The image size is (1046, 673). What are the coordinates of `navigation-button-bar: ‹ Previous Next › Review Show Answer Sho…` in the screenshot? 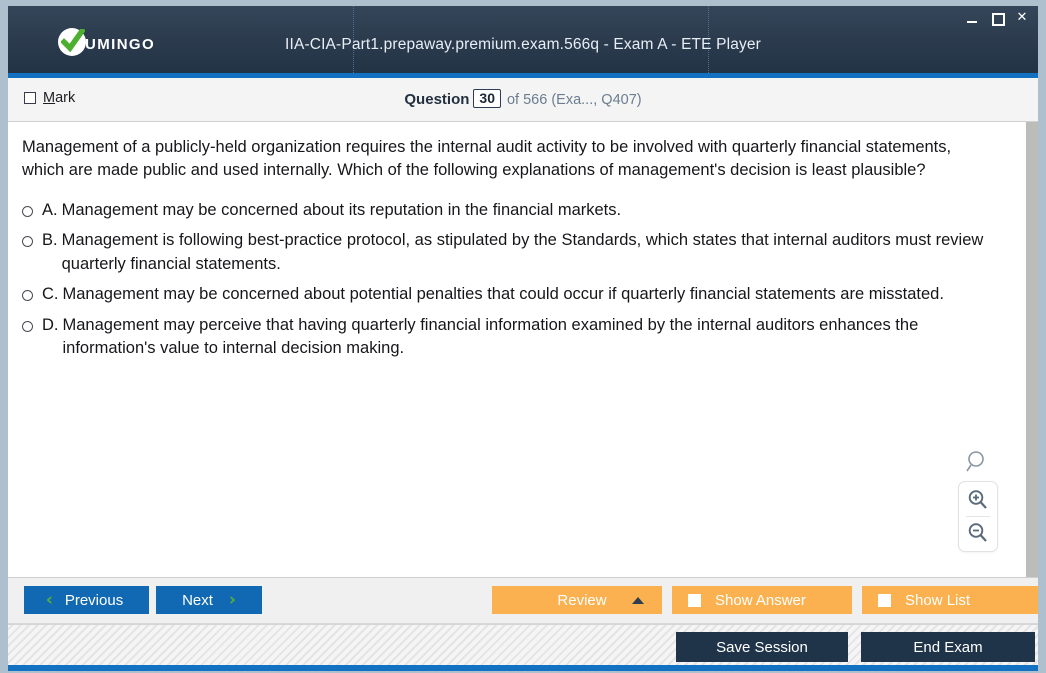 It's located at (523, 601).